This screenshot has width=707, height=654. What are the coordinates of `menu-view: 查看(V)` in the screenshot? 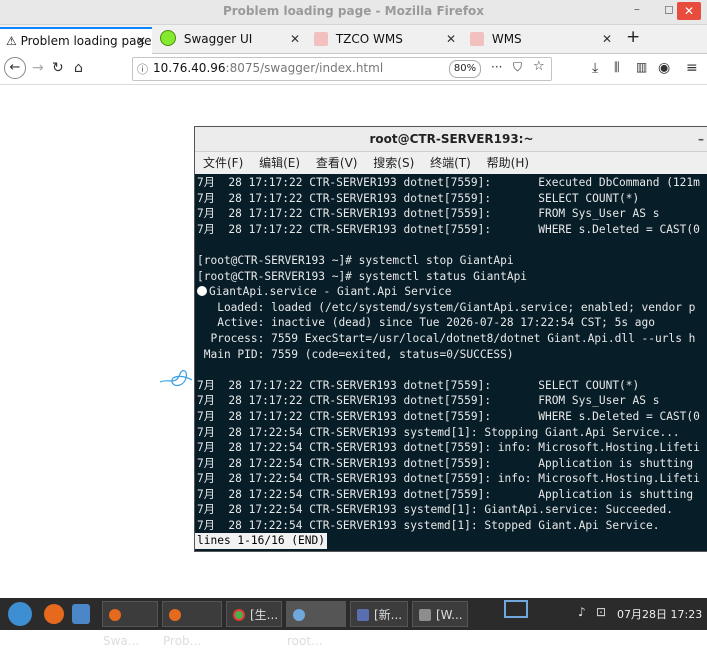 It's located at (337, 163).